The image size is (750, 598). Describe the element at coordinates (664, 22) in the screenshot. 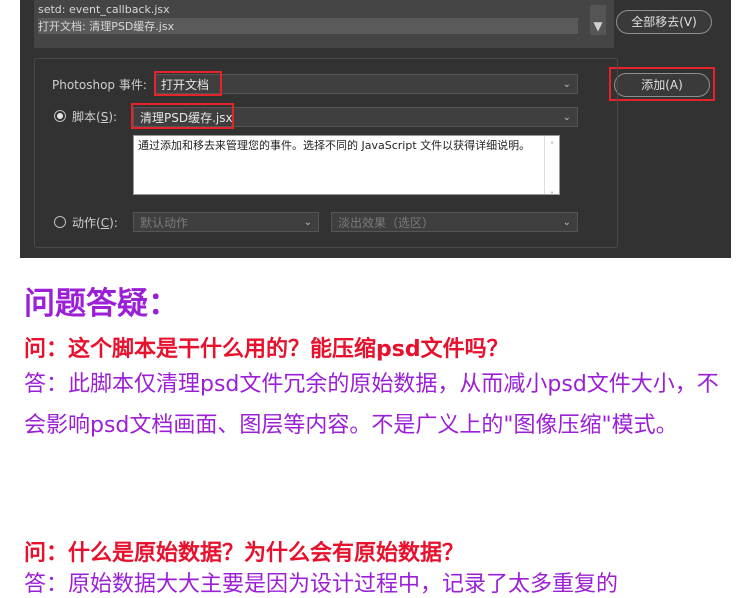

I see `remove-all-button: 全部移去(V)` at that location.